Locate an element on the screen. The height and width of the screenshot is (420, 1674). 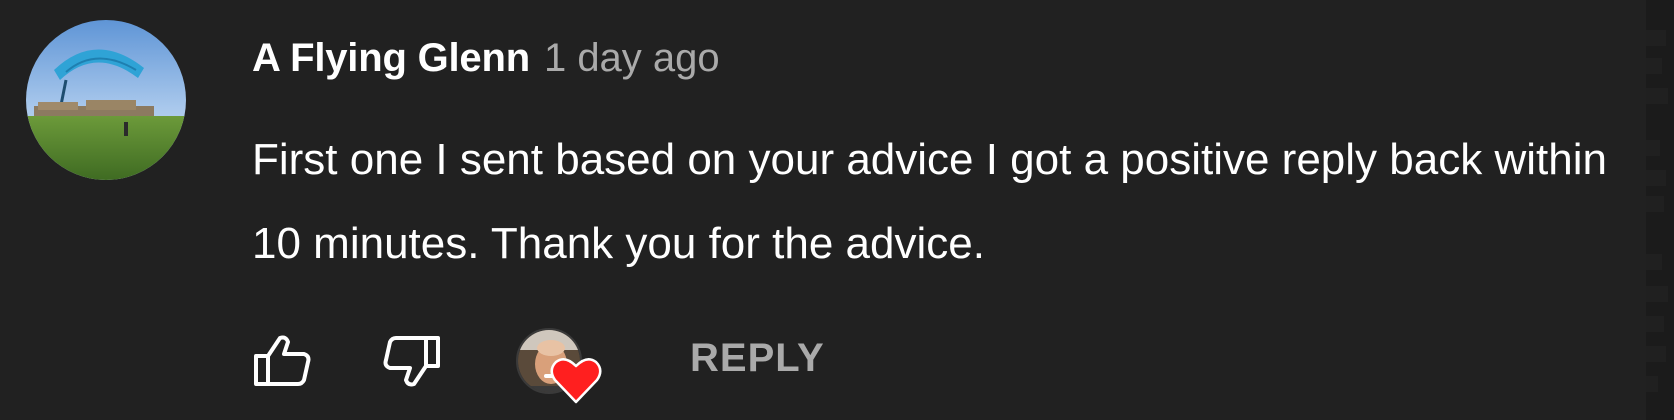
dislike-button is located at coordinates (412, 363).